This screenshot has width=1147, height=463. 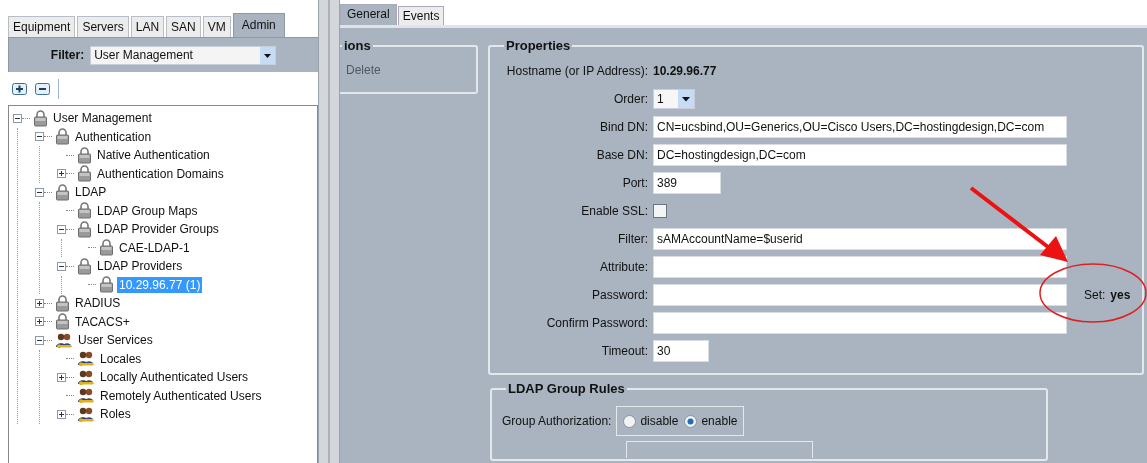 What do you see at coordinates (421, 15) in the screenshot?
I see `detail-tab: Events` at bounding box center [421, 15].